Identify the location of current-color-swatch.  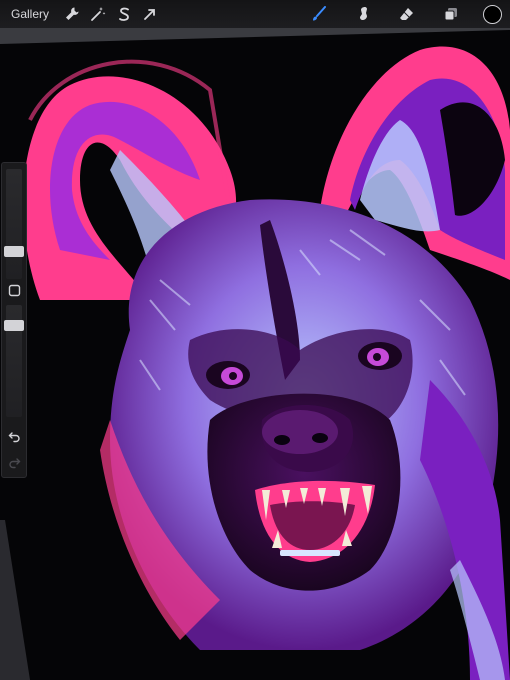
(492, 14).